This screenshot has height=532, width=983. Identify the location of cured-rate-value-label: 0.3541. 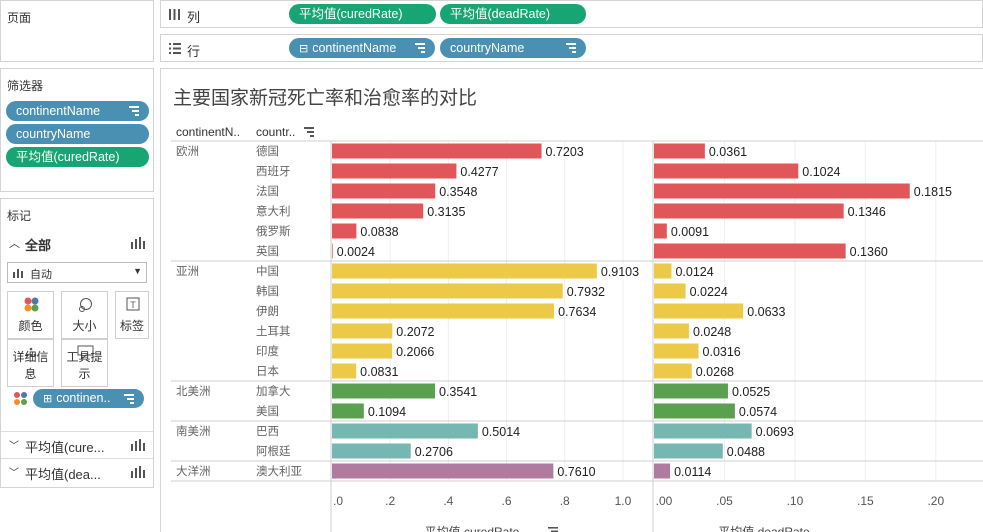
(458, 392).